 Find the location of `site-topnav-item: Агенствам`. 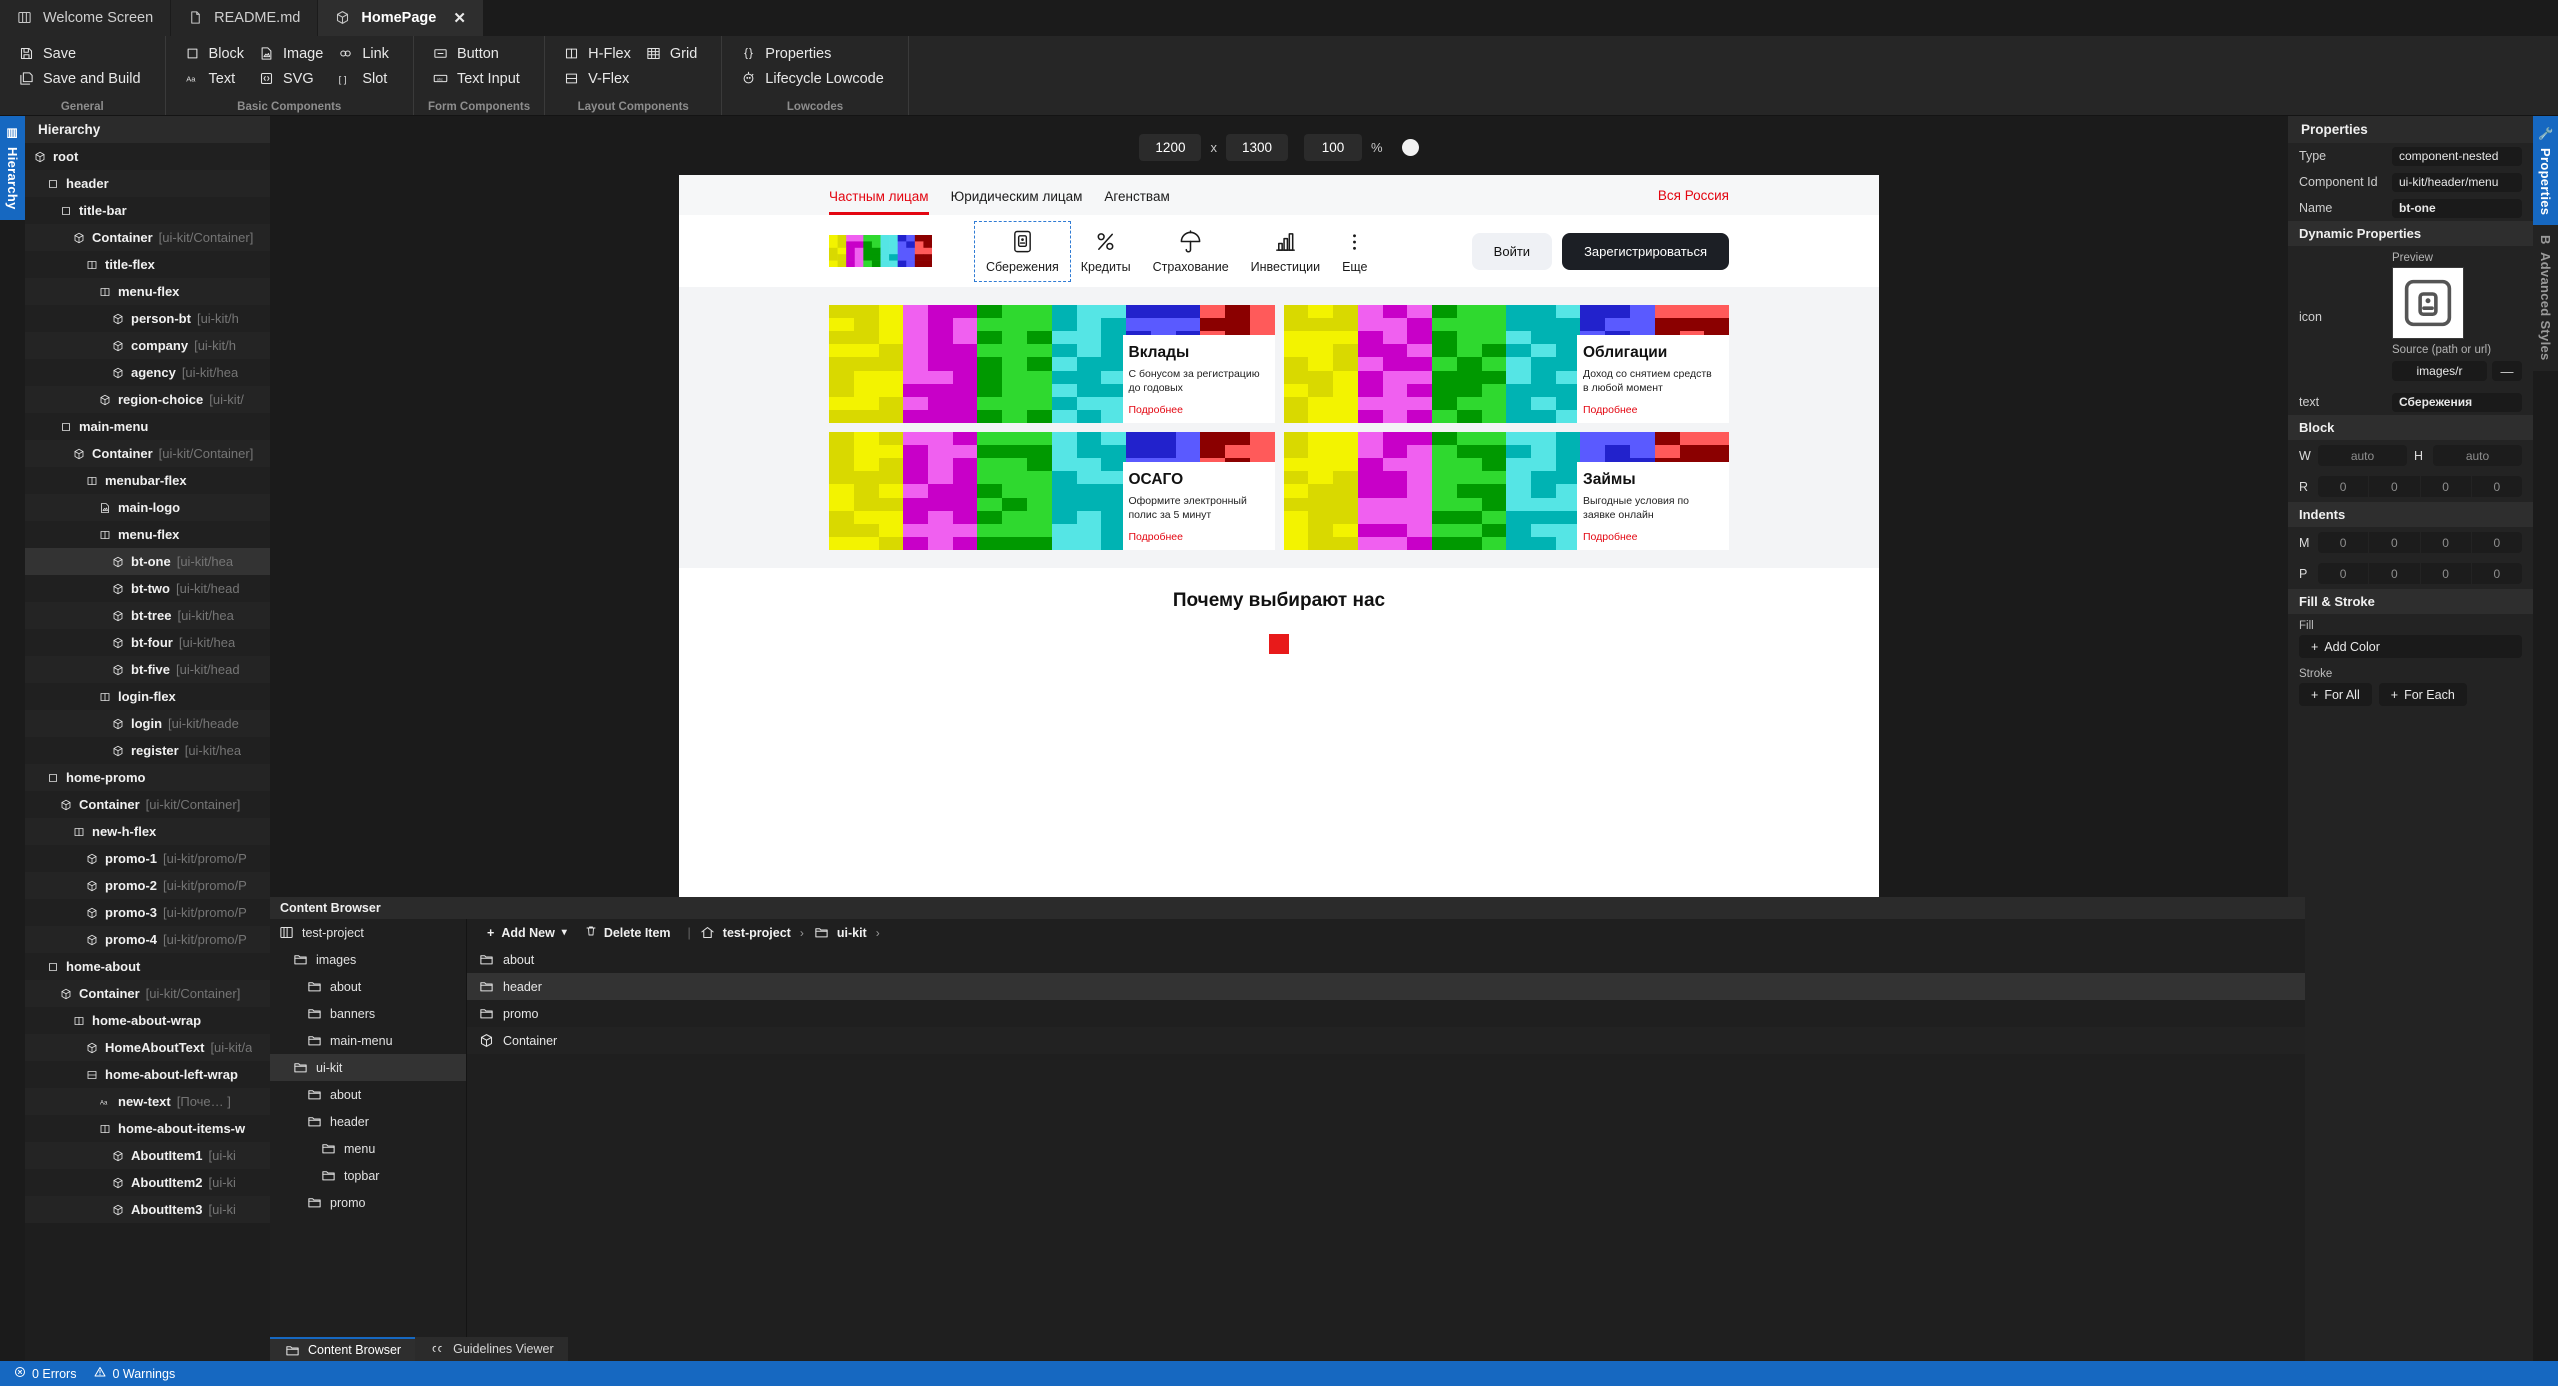

site-topnav-item: Агенствам is located at coordinates (1136, 202).